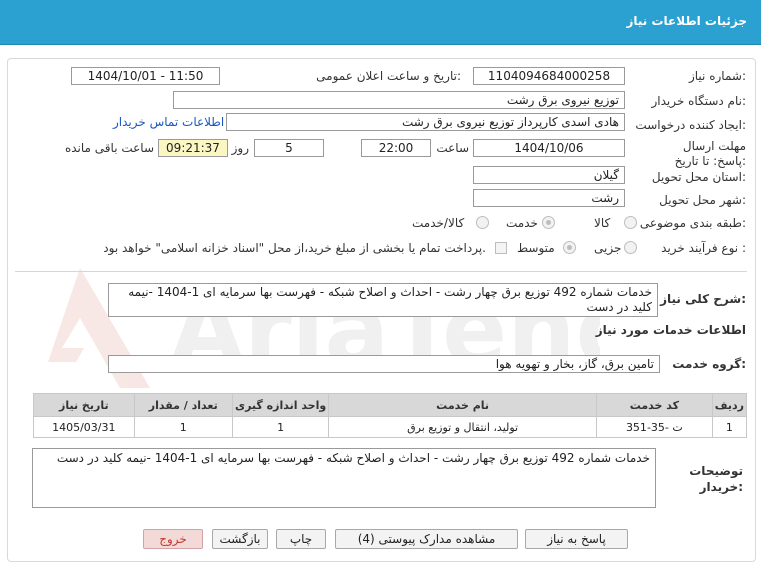  I want to click on need-number-field: 1104094684000258, so click(549, 76).